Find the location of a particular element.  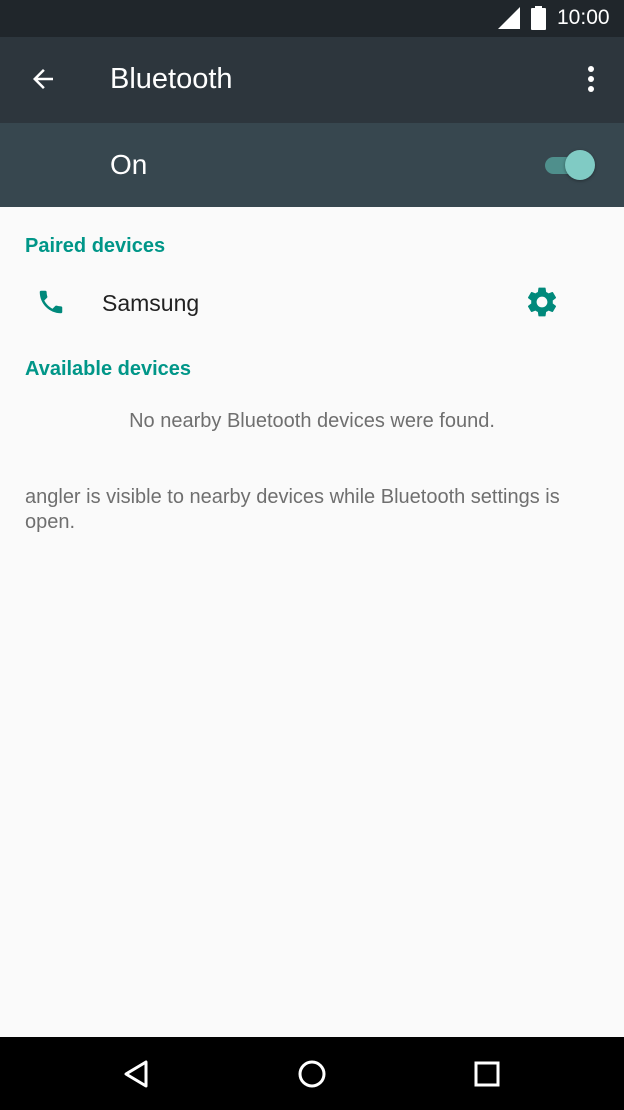

status-bar: 10:00 is located at coordinates (312, 18).